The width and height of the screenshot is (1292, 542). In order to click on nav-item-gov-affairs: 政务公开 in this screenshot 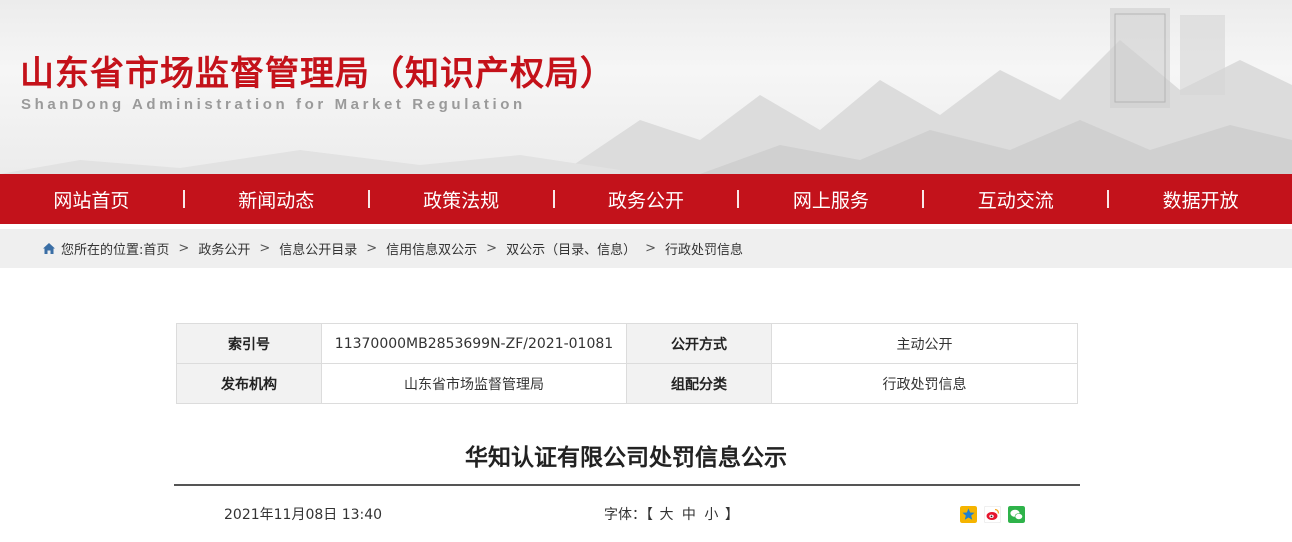, I will do `click(646, 199)`.